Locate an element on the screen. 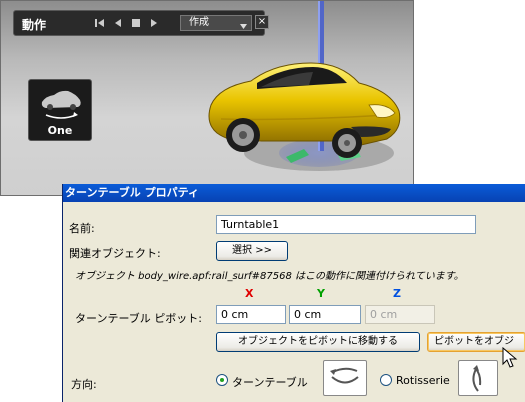  turntable-option-label: ターンテーブル is located at coordinates (270, 382).